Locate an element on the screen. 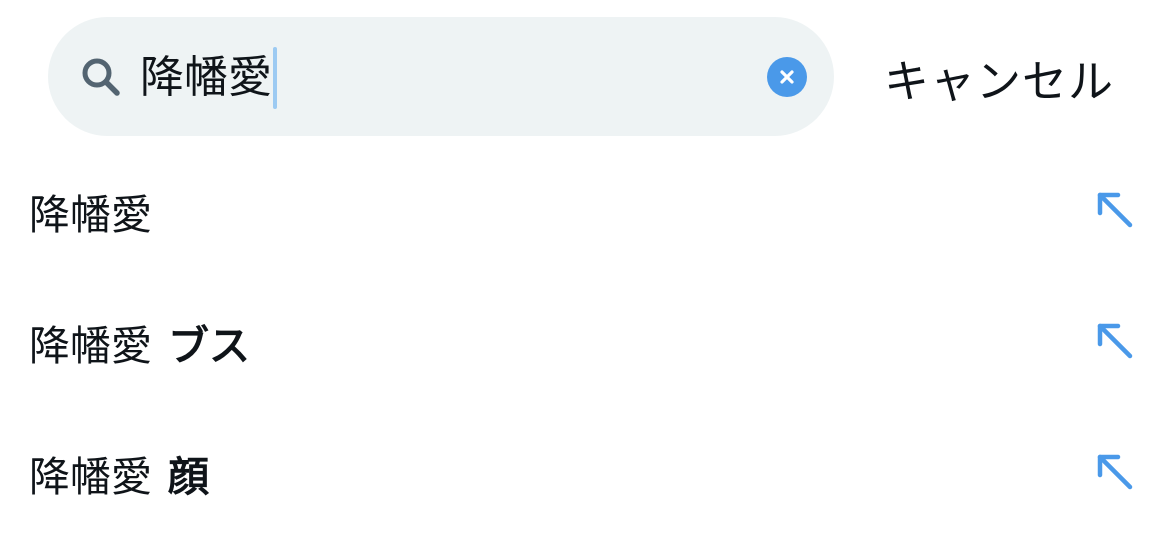 The width and height of the screenshot is (1170, 547). search-query-text: 降幡愛 is located at coordinates (206, 77).